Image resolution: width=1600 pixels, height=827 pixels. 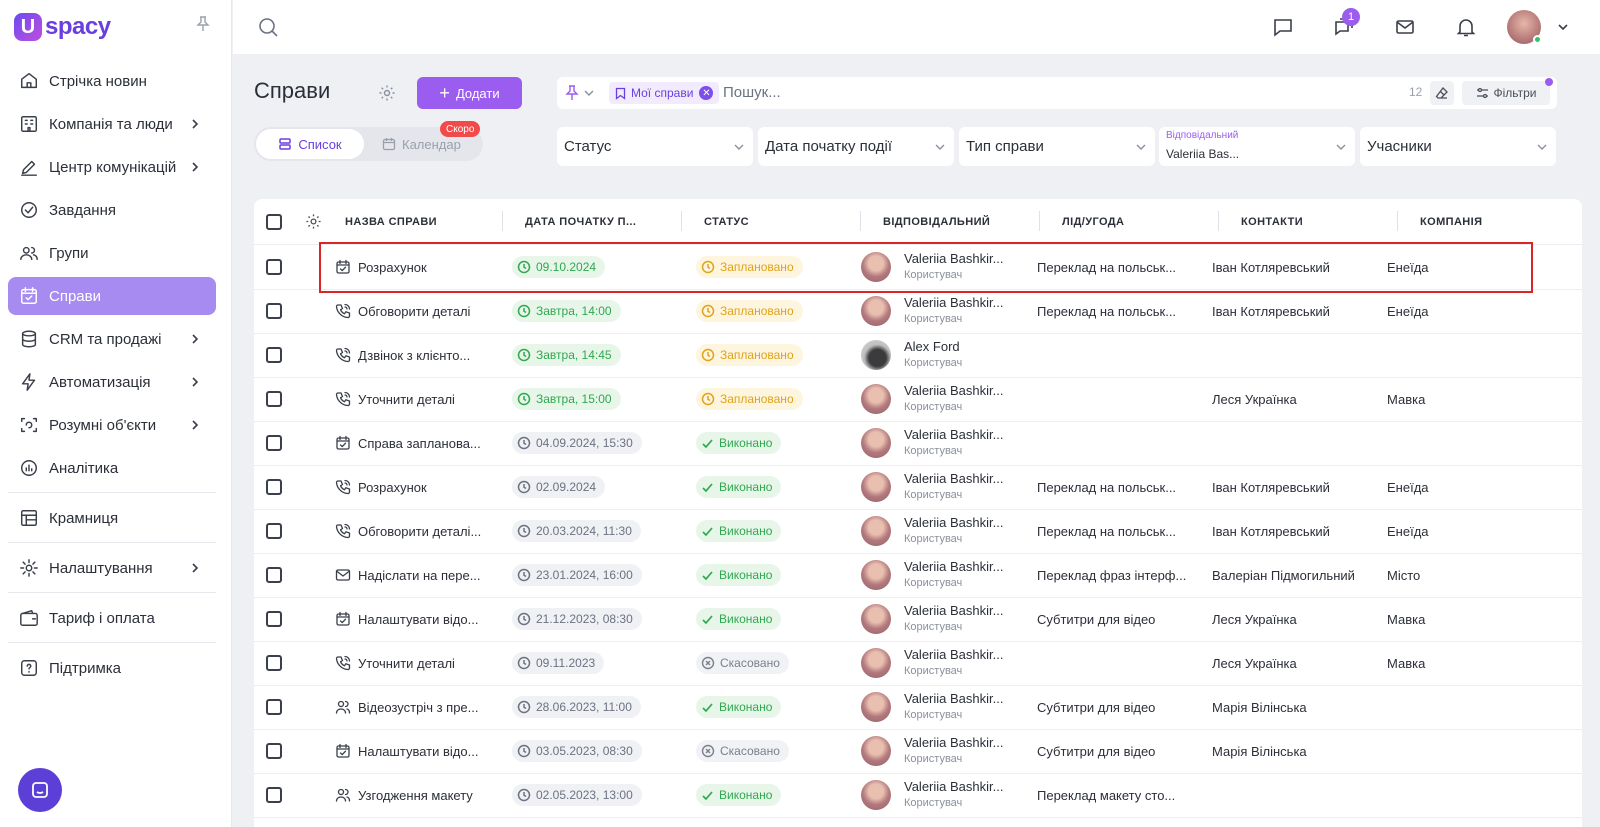 I want to click on start-date-filter: Дата початку події, so click(x=856, y=146).